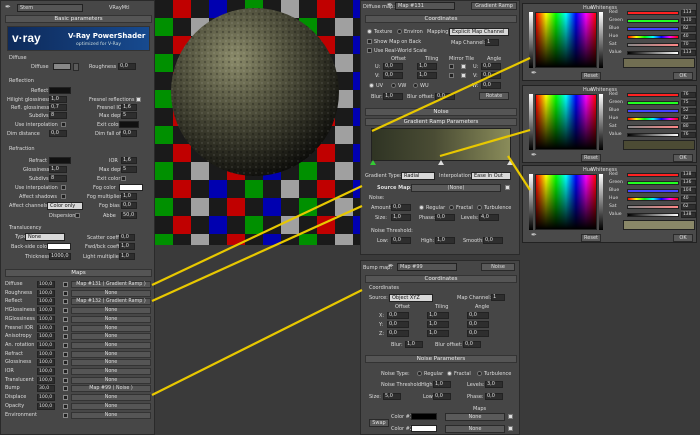 The width and height of the screenshot is (700, 435). I want to click on connector-diffuse-map, so click(257, 235).